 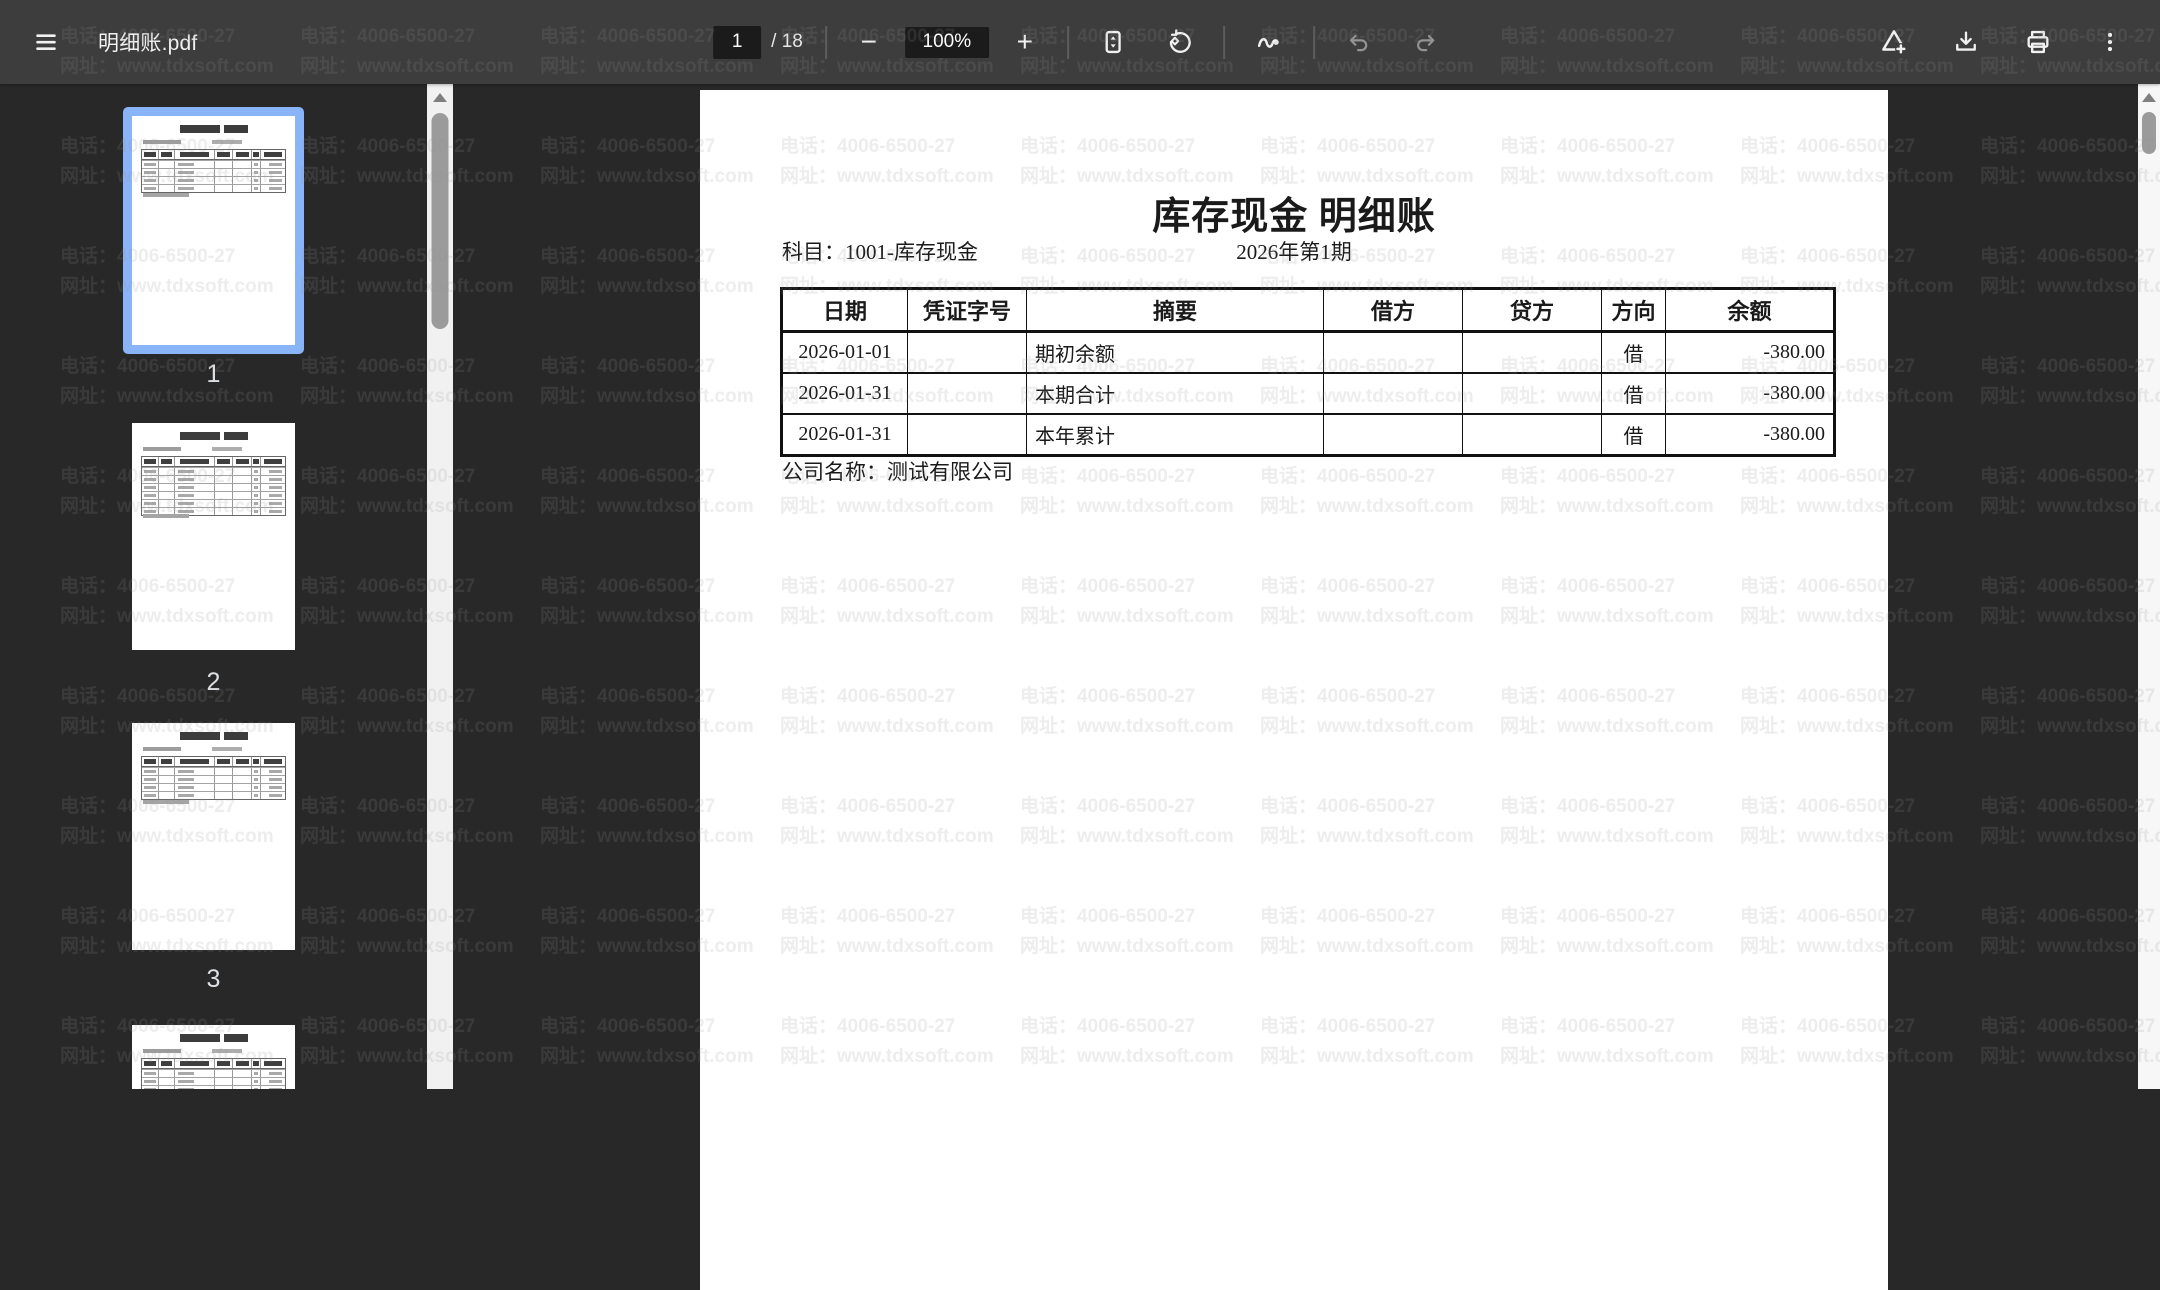 What do you see at coordinates (440, 586) in the screenshot?
I see `sidebar-scrollbar` at bounding box center [440, 586].